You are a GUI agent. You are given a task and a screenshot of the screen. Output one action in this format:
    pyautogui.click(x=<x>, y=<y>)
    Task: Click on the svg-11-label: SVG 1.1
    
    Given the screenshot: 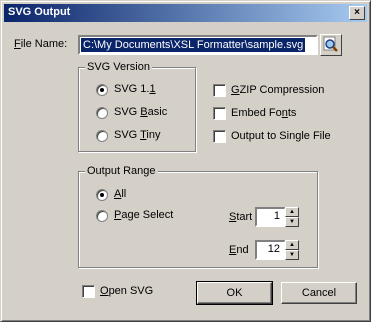 What is the action you would take?
    pyautogui.click(x=135, y=89)
    